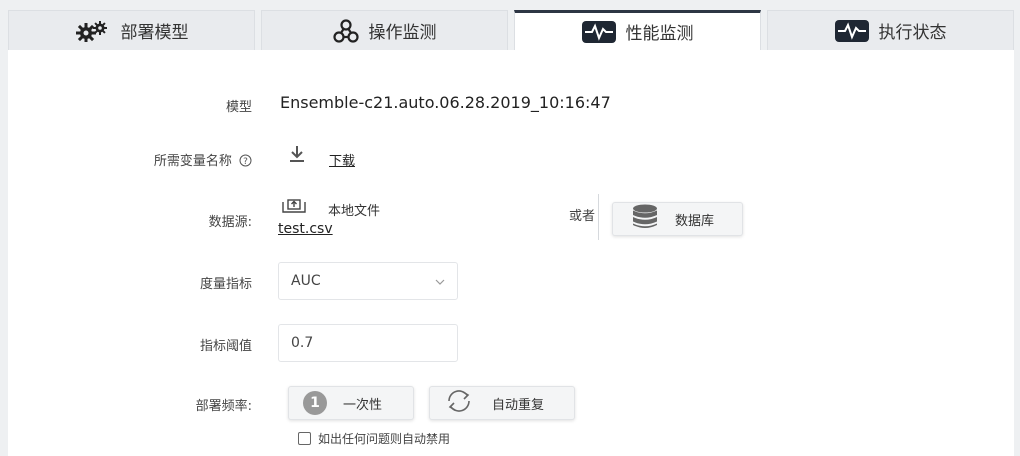 This screenshot has height=456, width=1020. What do you see at coordinates (225, 284) in the screenshot?
I see `metric-label: 度量指标` at bounding box center [225, 284].